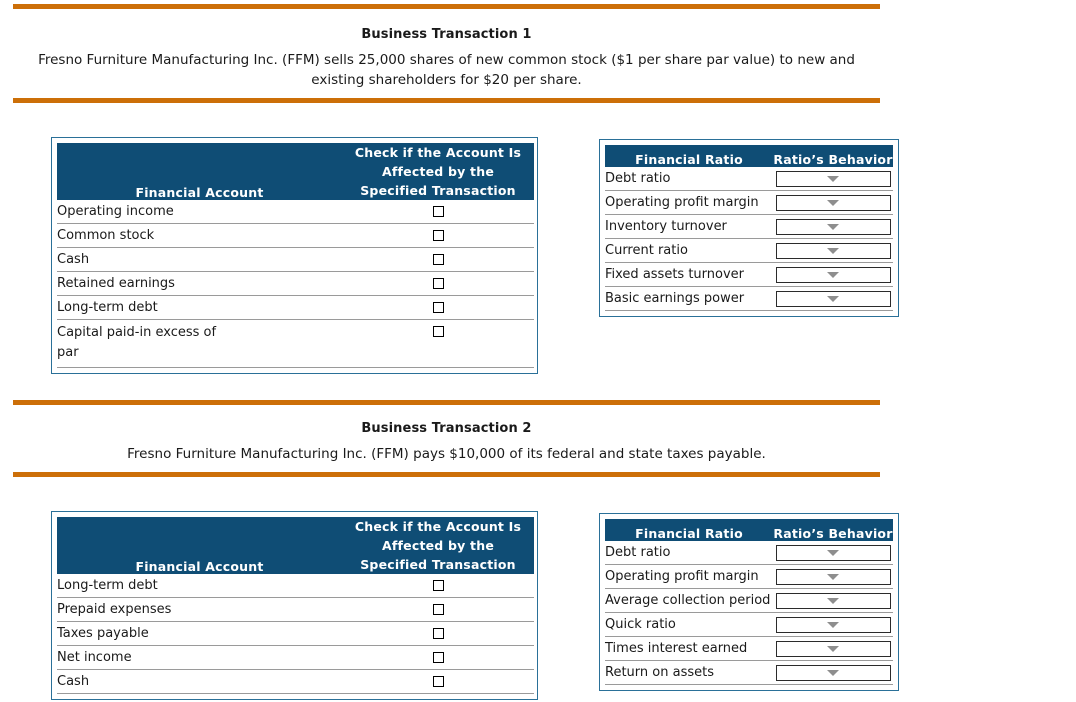 The image size is (1076, 702). I want to click on table-row: Prepaid expenses, so click(295, 609).